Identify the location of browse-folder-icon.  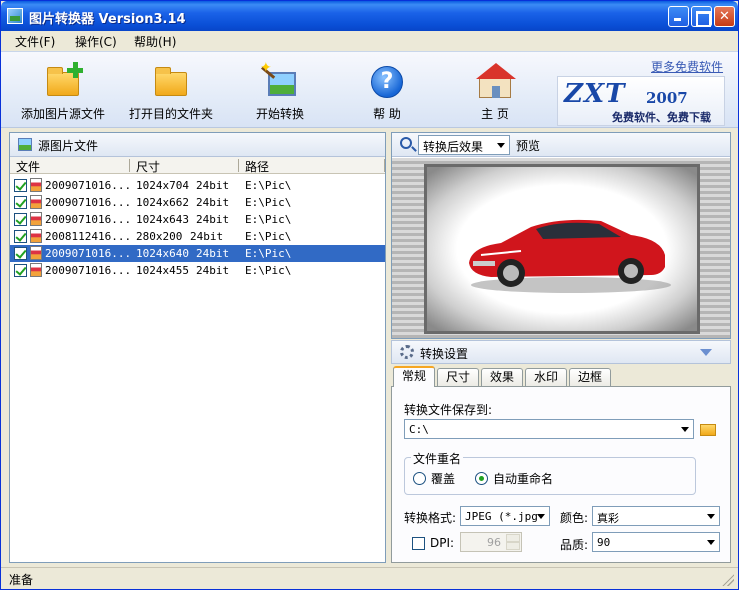
(708, 430).